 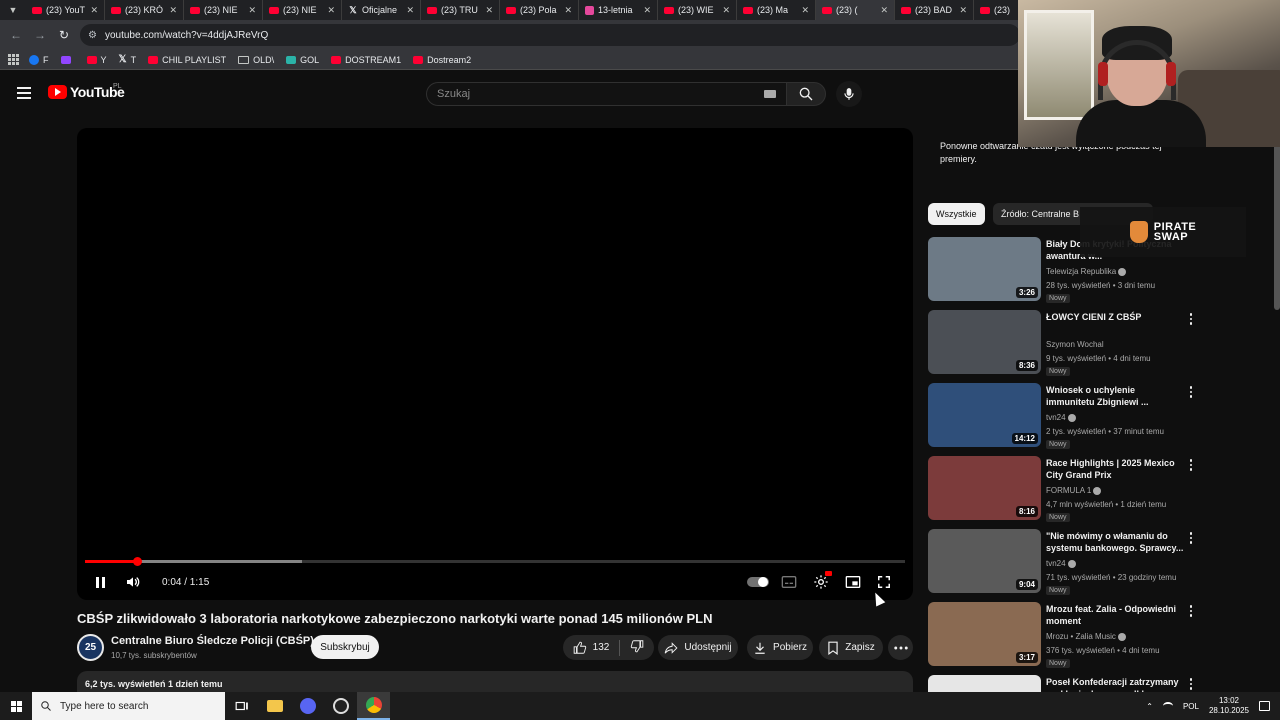 What do you see at coordinates (1167, 706) in the screenshot?
I see `wifi-icon` at bounding box center [1167, 706].